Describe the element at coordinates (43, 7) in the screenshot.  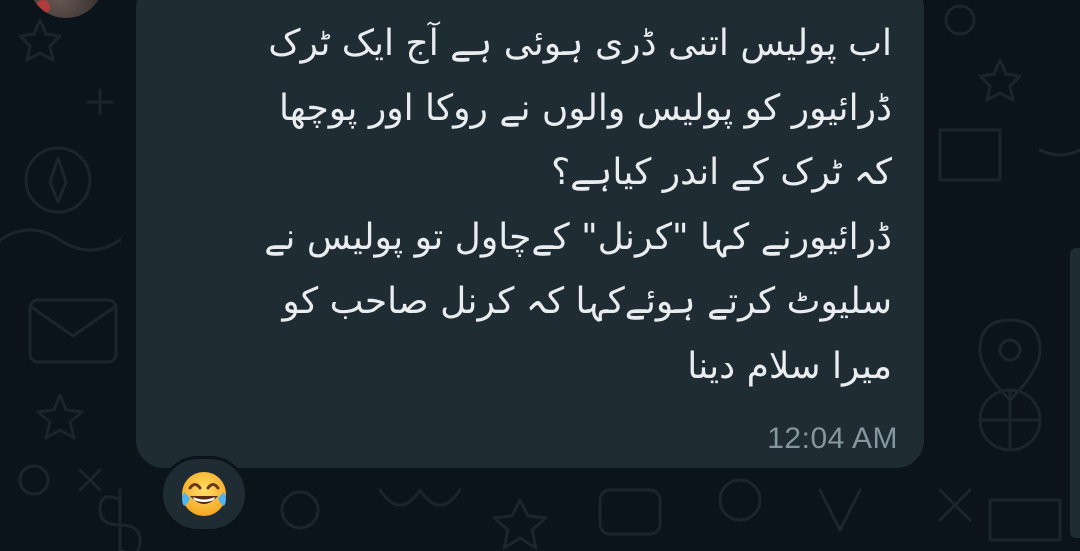
I see `avatar-detail` at that location.